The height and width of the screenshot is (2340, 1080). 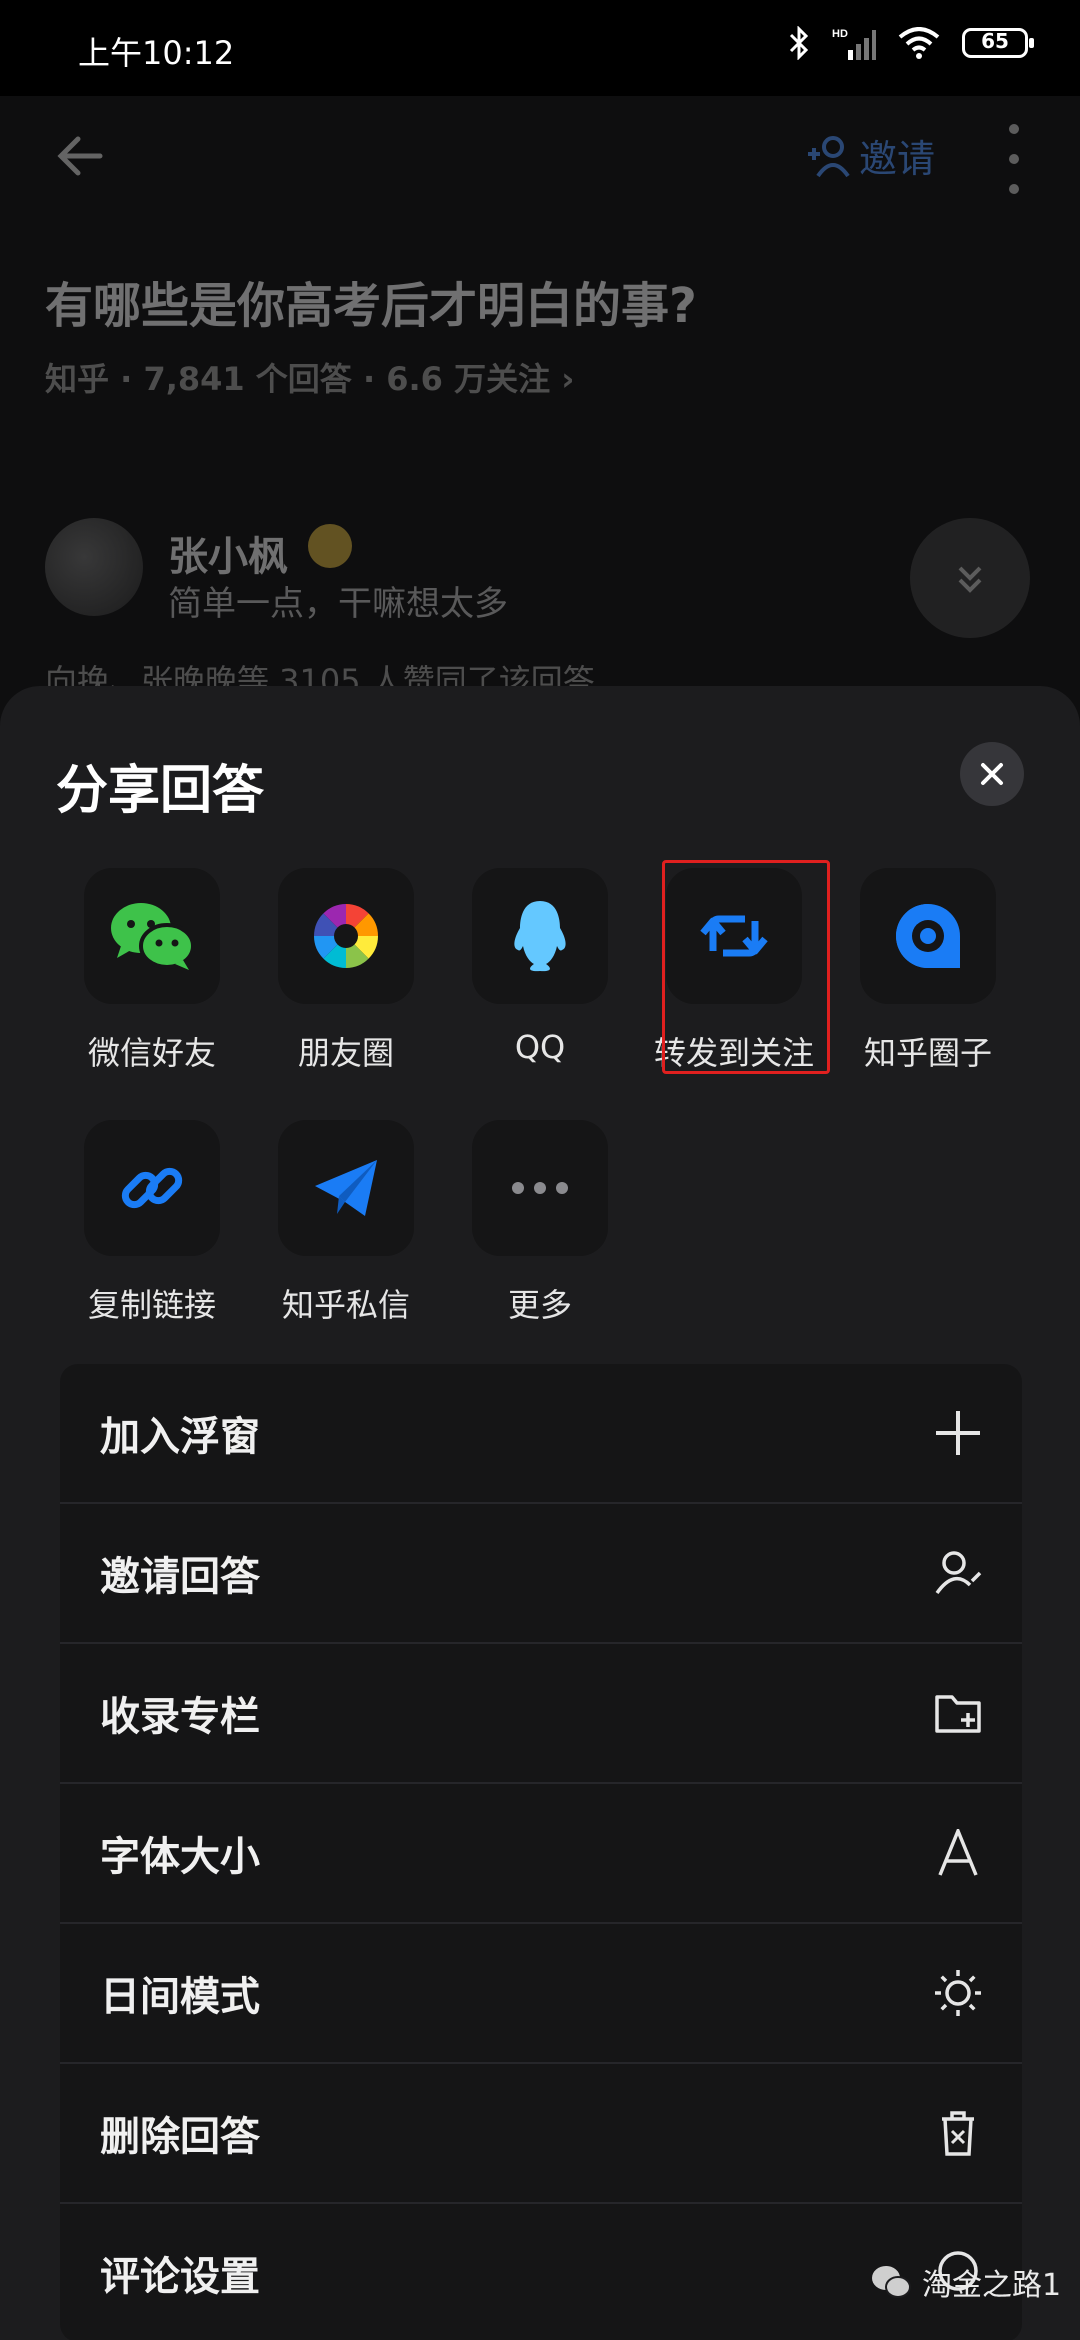 I want to click on invite-user-icon, so click(x=958, y=1573).